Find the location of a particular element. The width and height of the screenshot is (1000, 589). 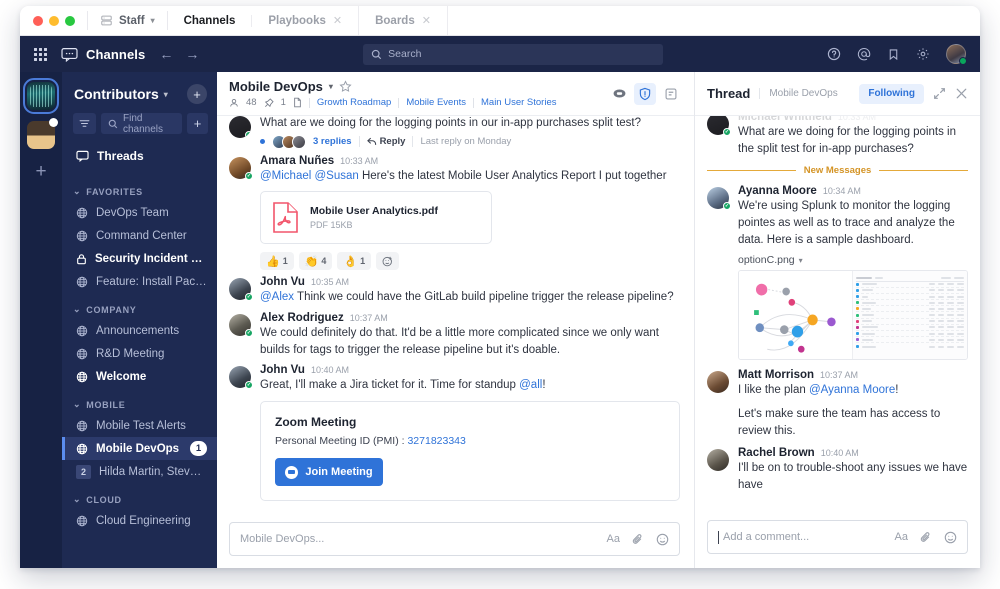

team-tile-secondary is located at coordinates (42, 133).